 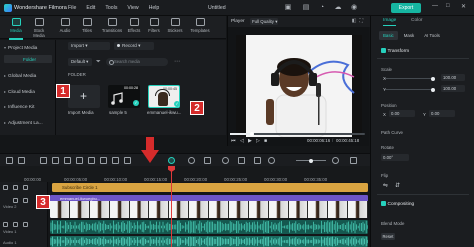 I want to click on cloud-icon: ☁, so click(x=338, y=8).